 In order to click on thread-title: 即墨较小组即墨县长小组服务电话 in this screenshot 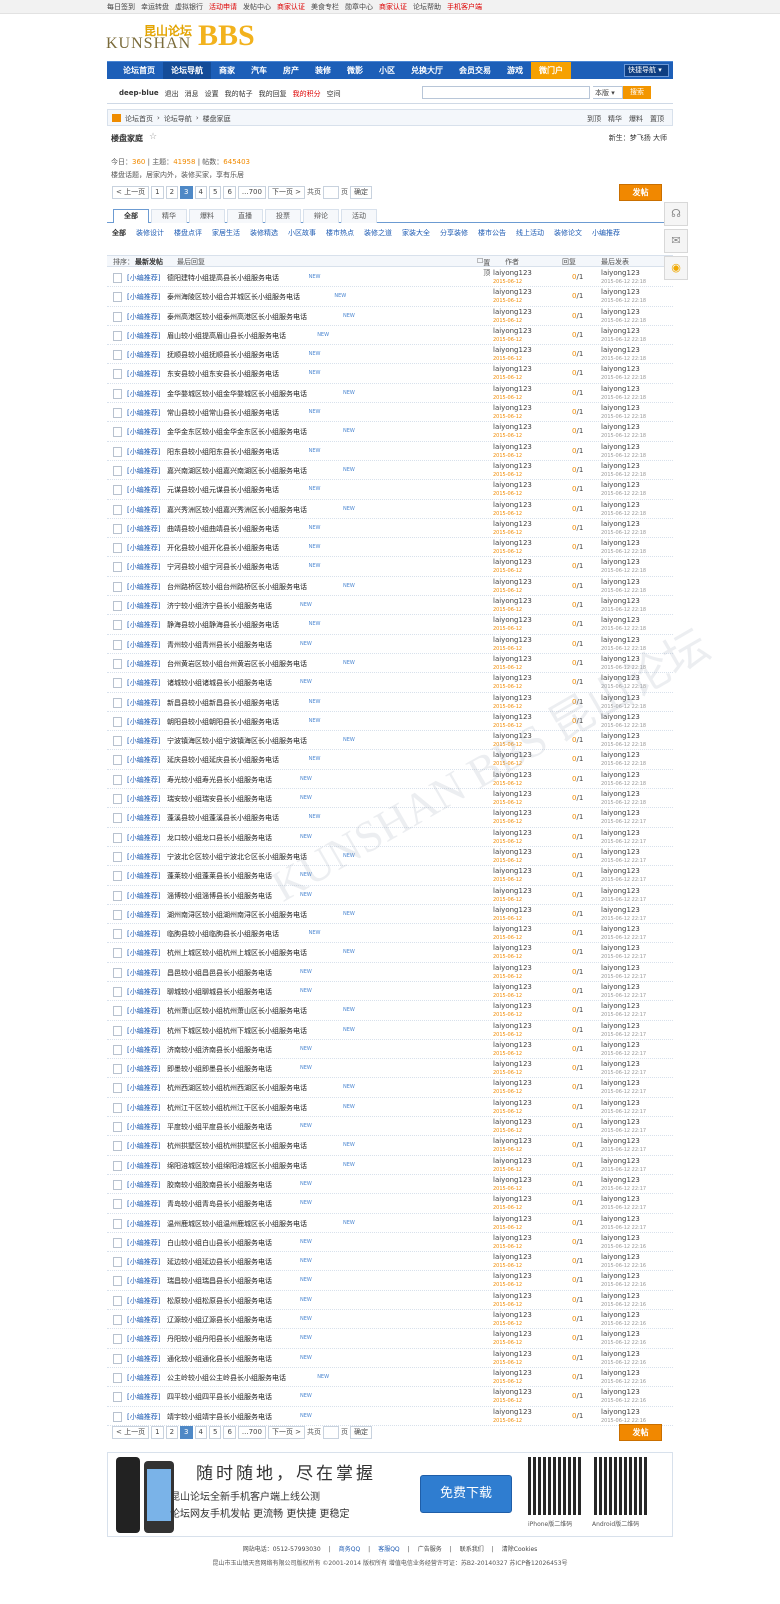, I will do `click(219, 1069)`.